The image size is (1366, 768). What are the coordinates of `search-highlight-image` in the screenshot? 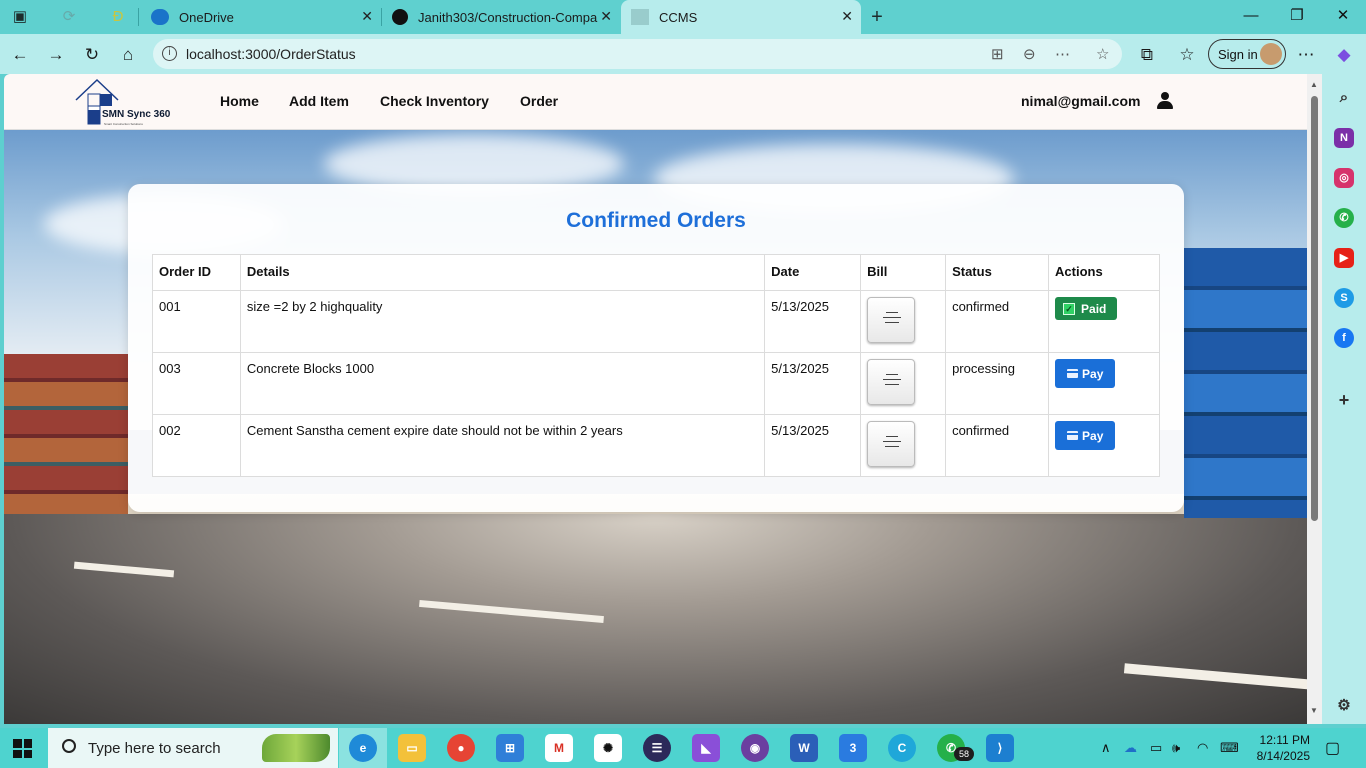 It's located at (296, 748).